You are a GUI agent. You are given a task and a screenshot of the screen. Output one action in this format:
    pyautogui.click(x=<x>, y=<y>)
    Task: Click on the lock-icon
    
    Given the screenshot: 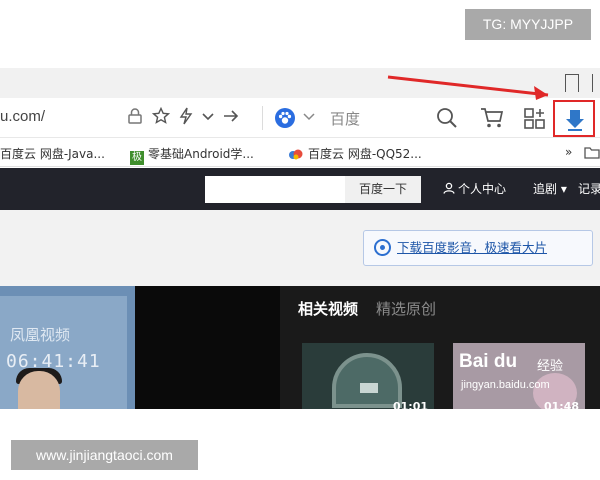 What is the action you would take?
    pyautogui.click(x=135, y=118)
    